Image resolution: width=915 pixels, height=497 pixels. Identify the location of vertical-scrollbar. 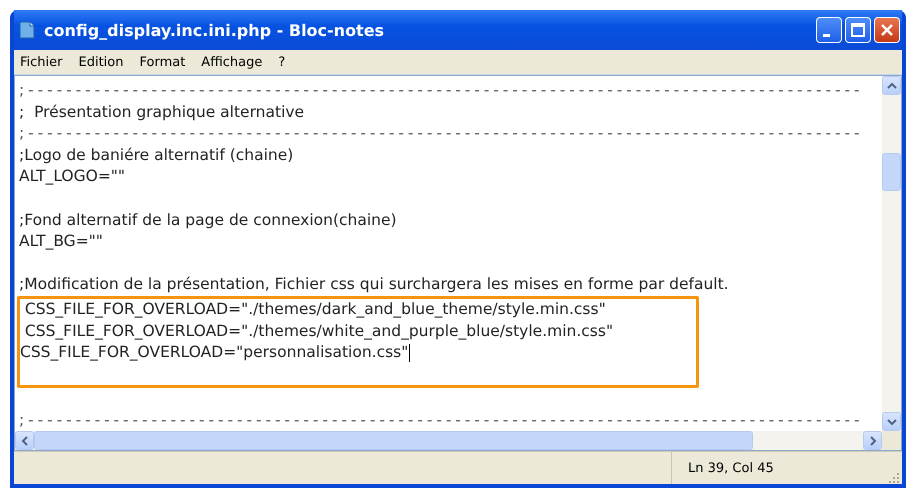
(891, 253).